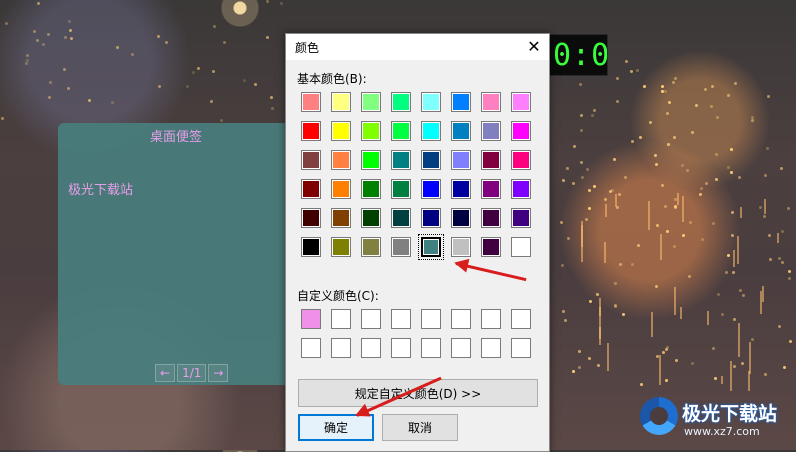  I want to click on watermark-url: www.xz7.com, so click(722, 431).